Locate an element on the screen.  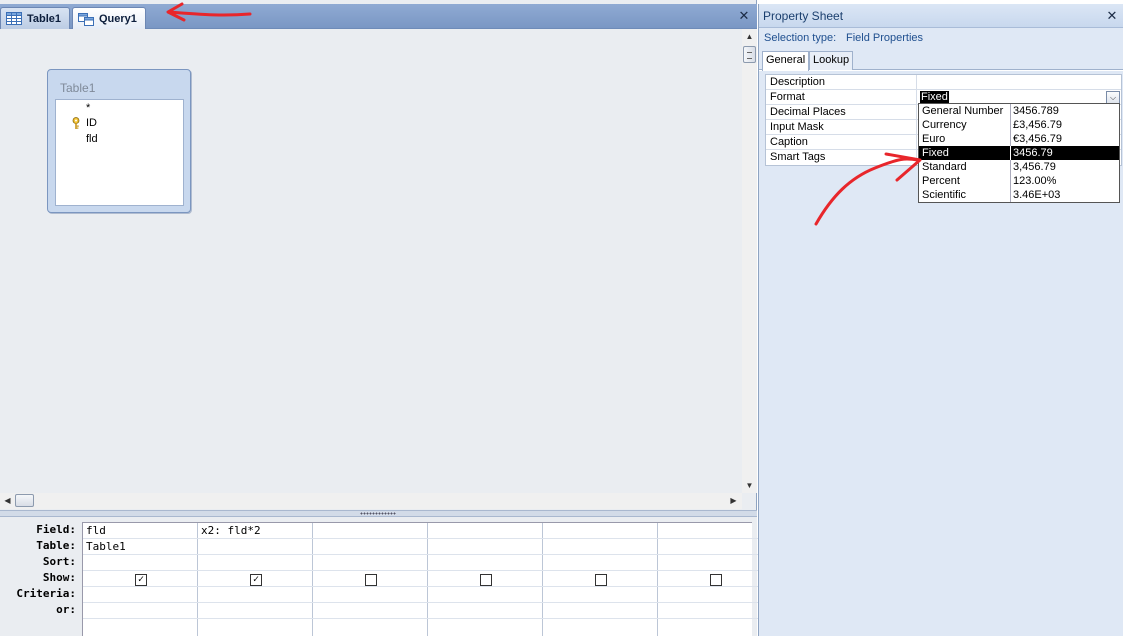
format-option: Fixed 3456.79 is located at coordinates (1019, 153).